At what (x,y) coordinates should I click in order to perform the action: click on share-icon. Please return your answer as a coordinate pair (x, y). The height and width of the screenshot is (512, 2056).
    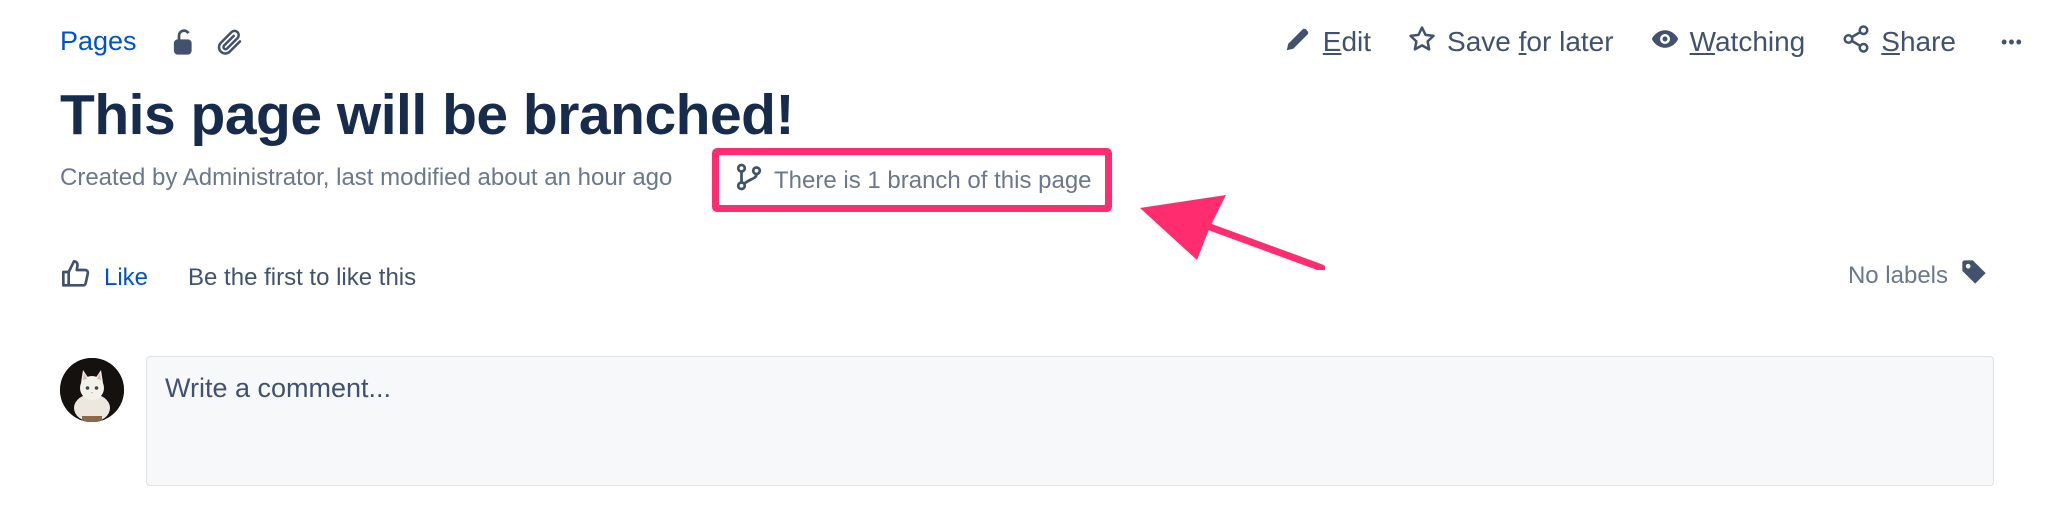
    Looking at the image, I should click on (1856, 42).